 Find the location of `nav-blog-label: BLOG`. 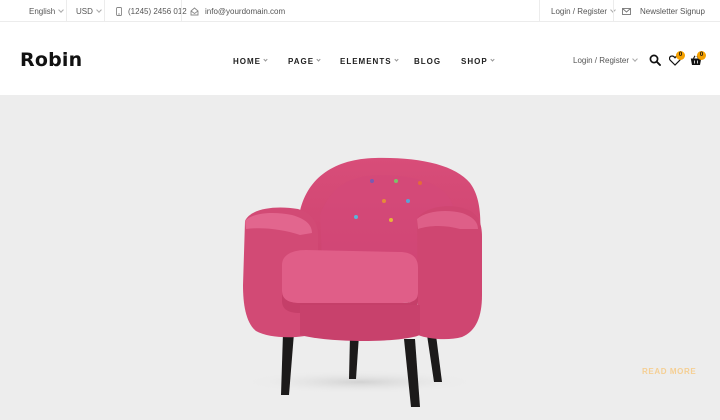

nav-blog-label: BLOG is located at coordinates (428, 61).